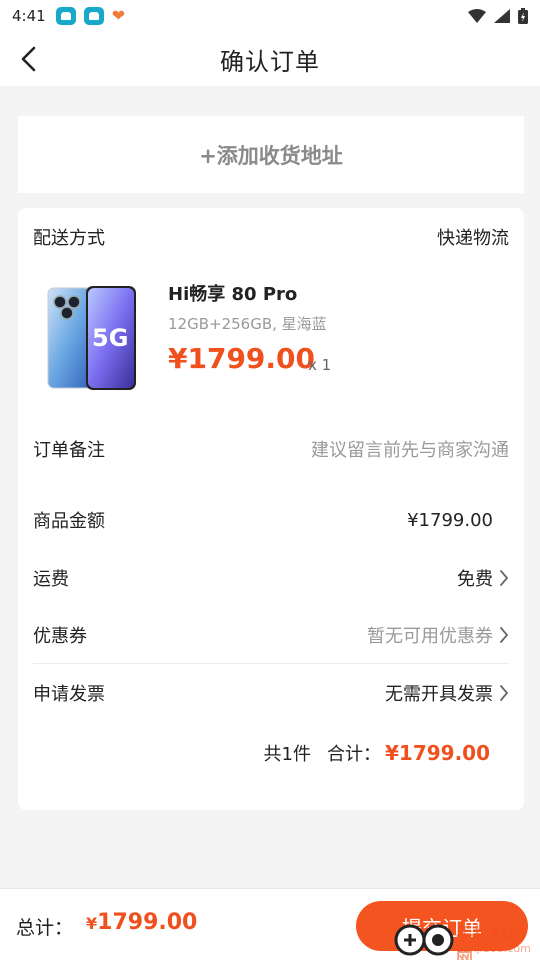 The height and width of the screenshot is (960, 540). I want to click on goods-amount-label: 商品金额, so click(69, 521).